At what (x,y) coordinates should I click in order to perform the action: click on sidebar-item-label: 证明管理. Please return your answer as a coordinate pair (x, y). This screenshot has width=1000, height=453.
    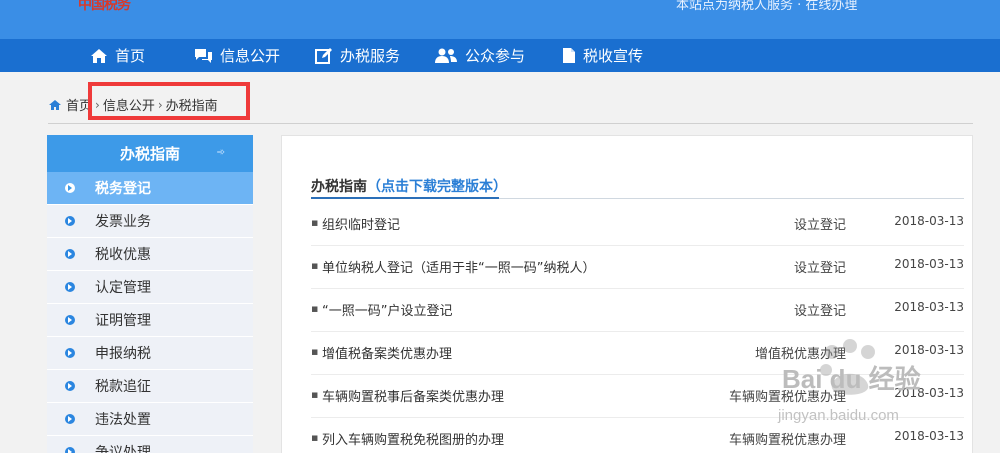
    Looking at the image, I should click on (123, 321).